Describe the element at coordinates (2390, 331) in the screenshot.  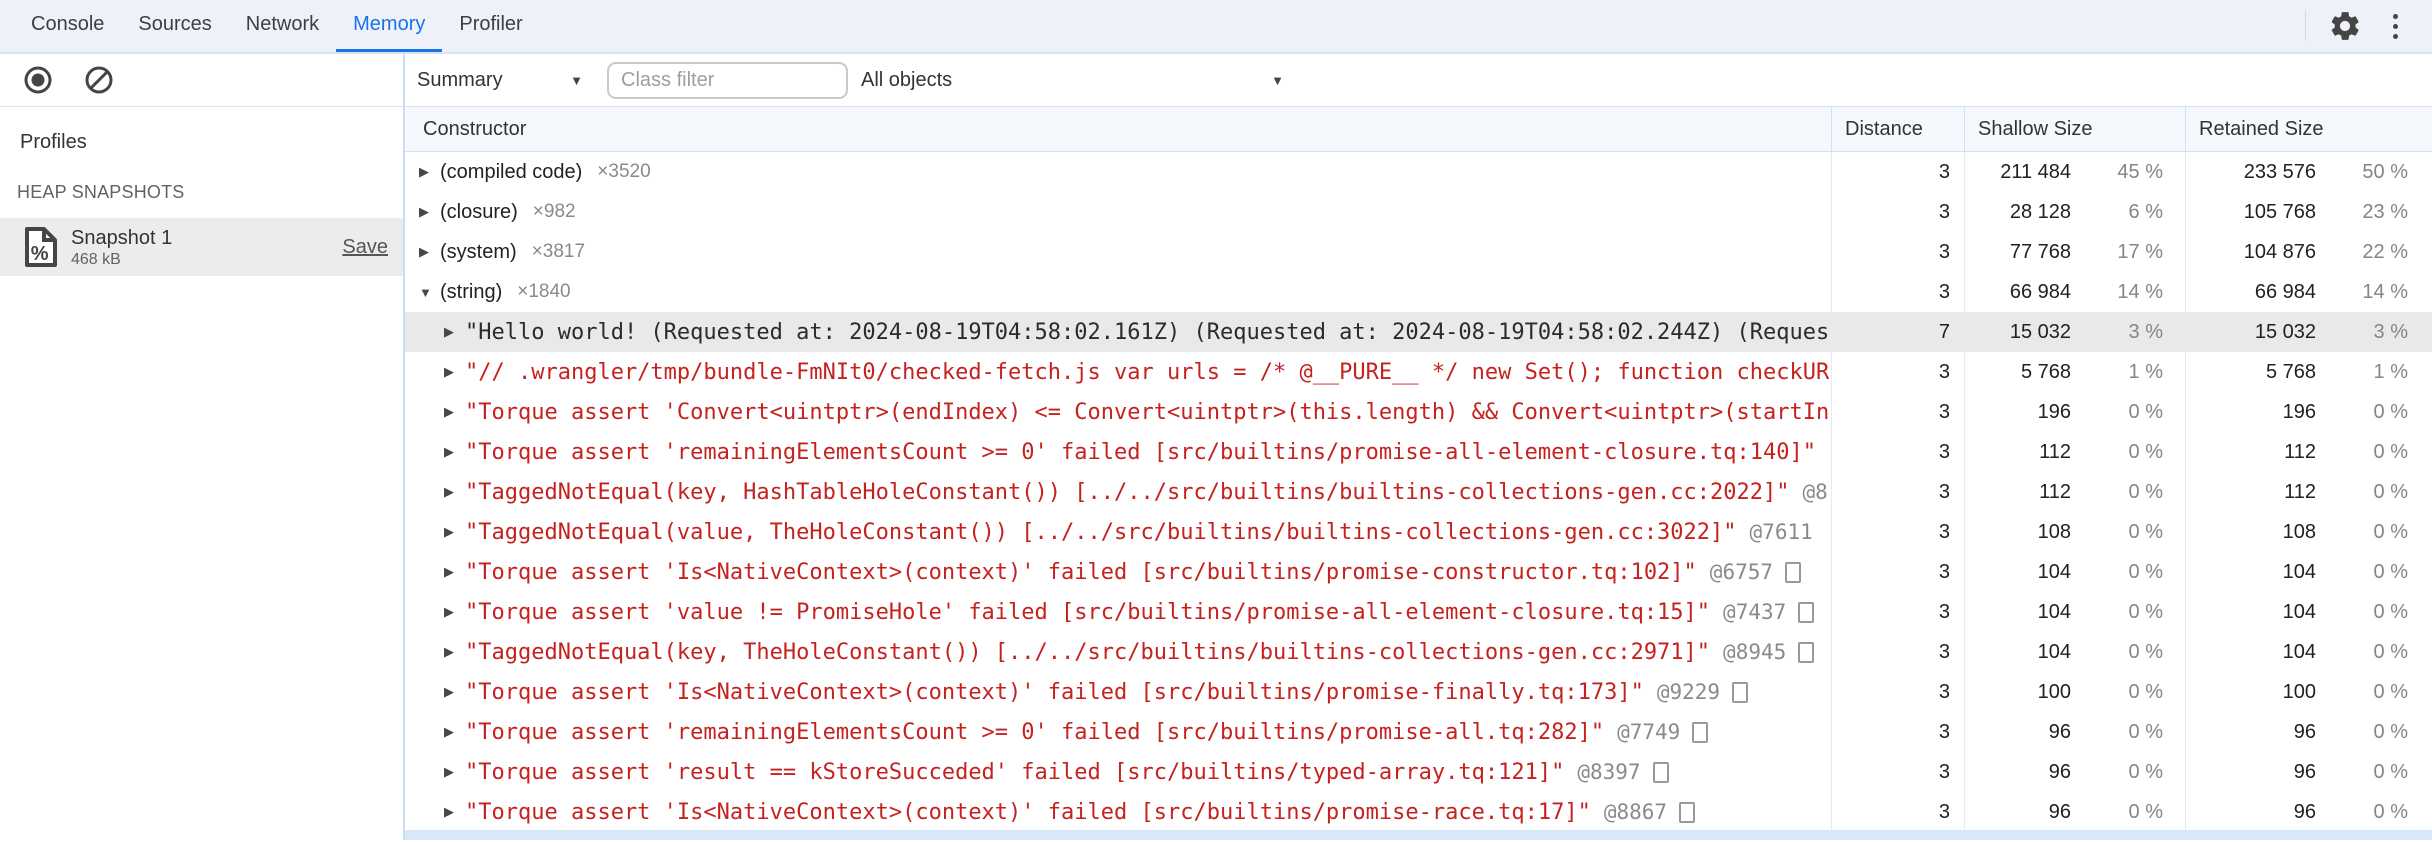
I see `retained-size-percent: 3 %` at that location.